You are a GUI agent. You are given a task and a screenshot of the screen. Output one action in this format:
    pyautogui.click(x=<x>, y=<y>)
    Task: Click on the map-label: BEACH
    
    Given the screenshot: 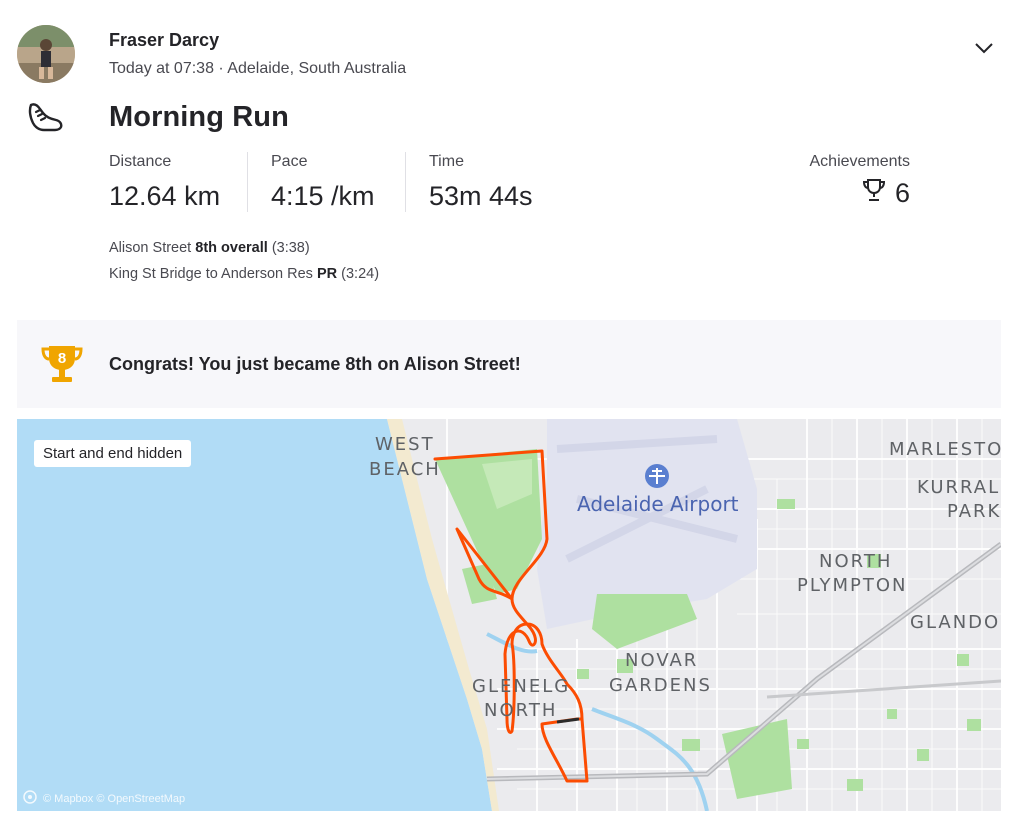 What is the action you would take?
    pyautogui.click(x=405, y=469)
    